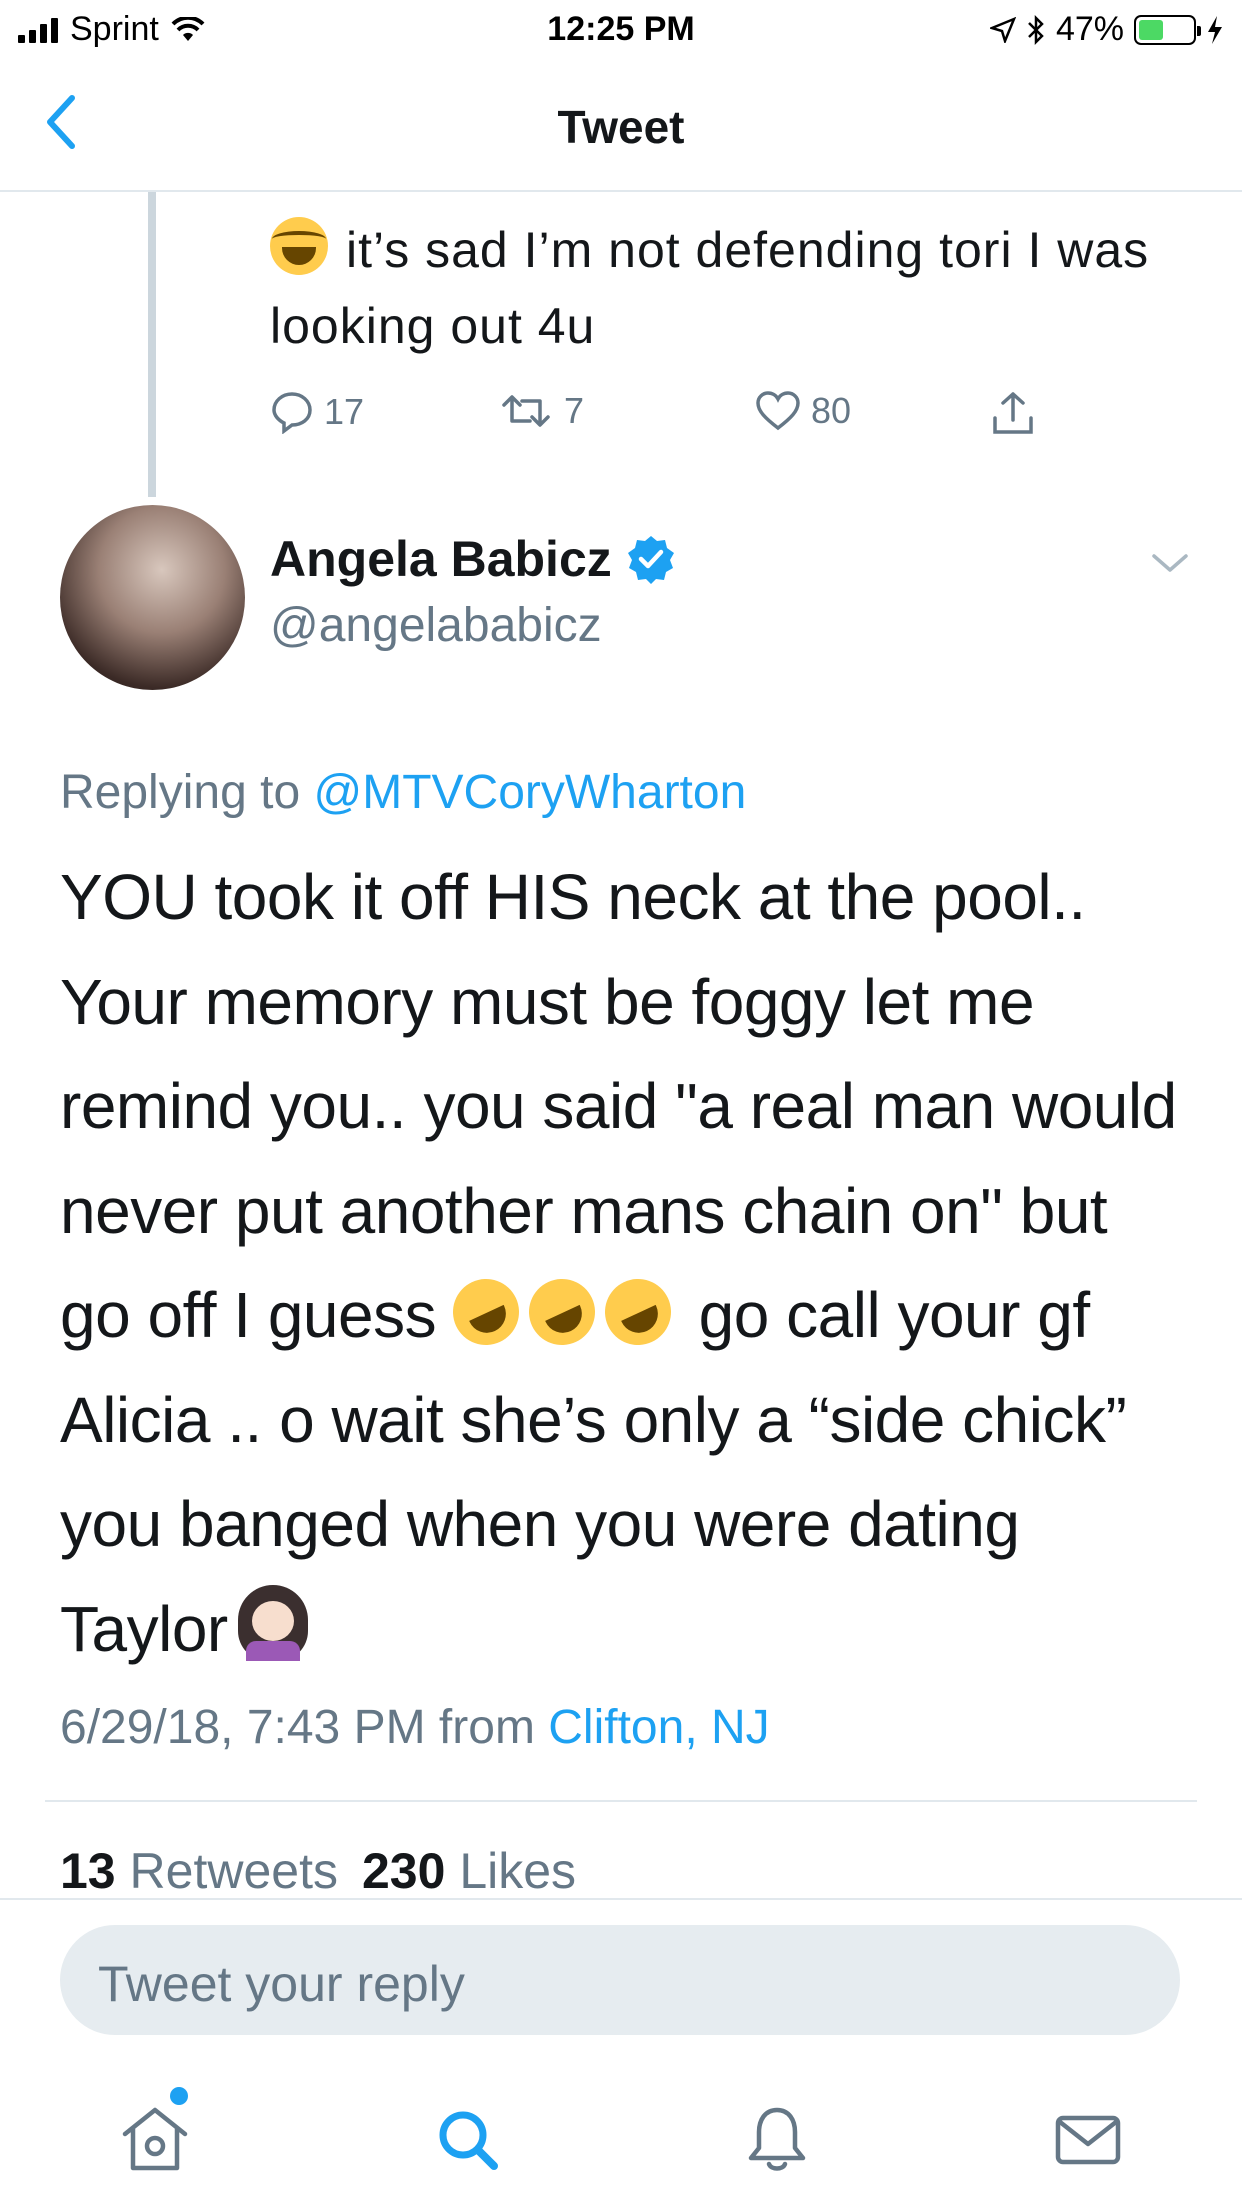 The width and height of the screenshot is (1242, 2208). I want to click on like-button: 80, so click(803, 411).